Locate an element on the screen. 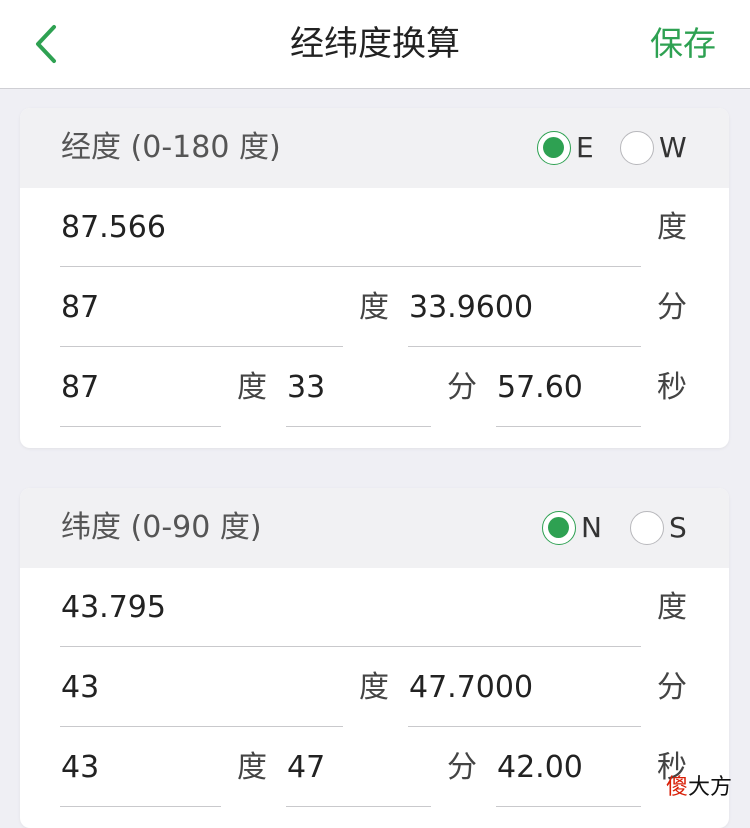  latitude-dms-degrees-input: 43 is located at coordinates (140, 767).